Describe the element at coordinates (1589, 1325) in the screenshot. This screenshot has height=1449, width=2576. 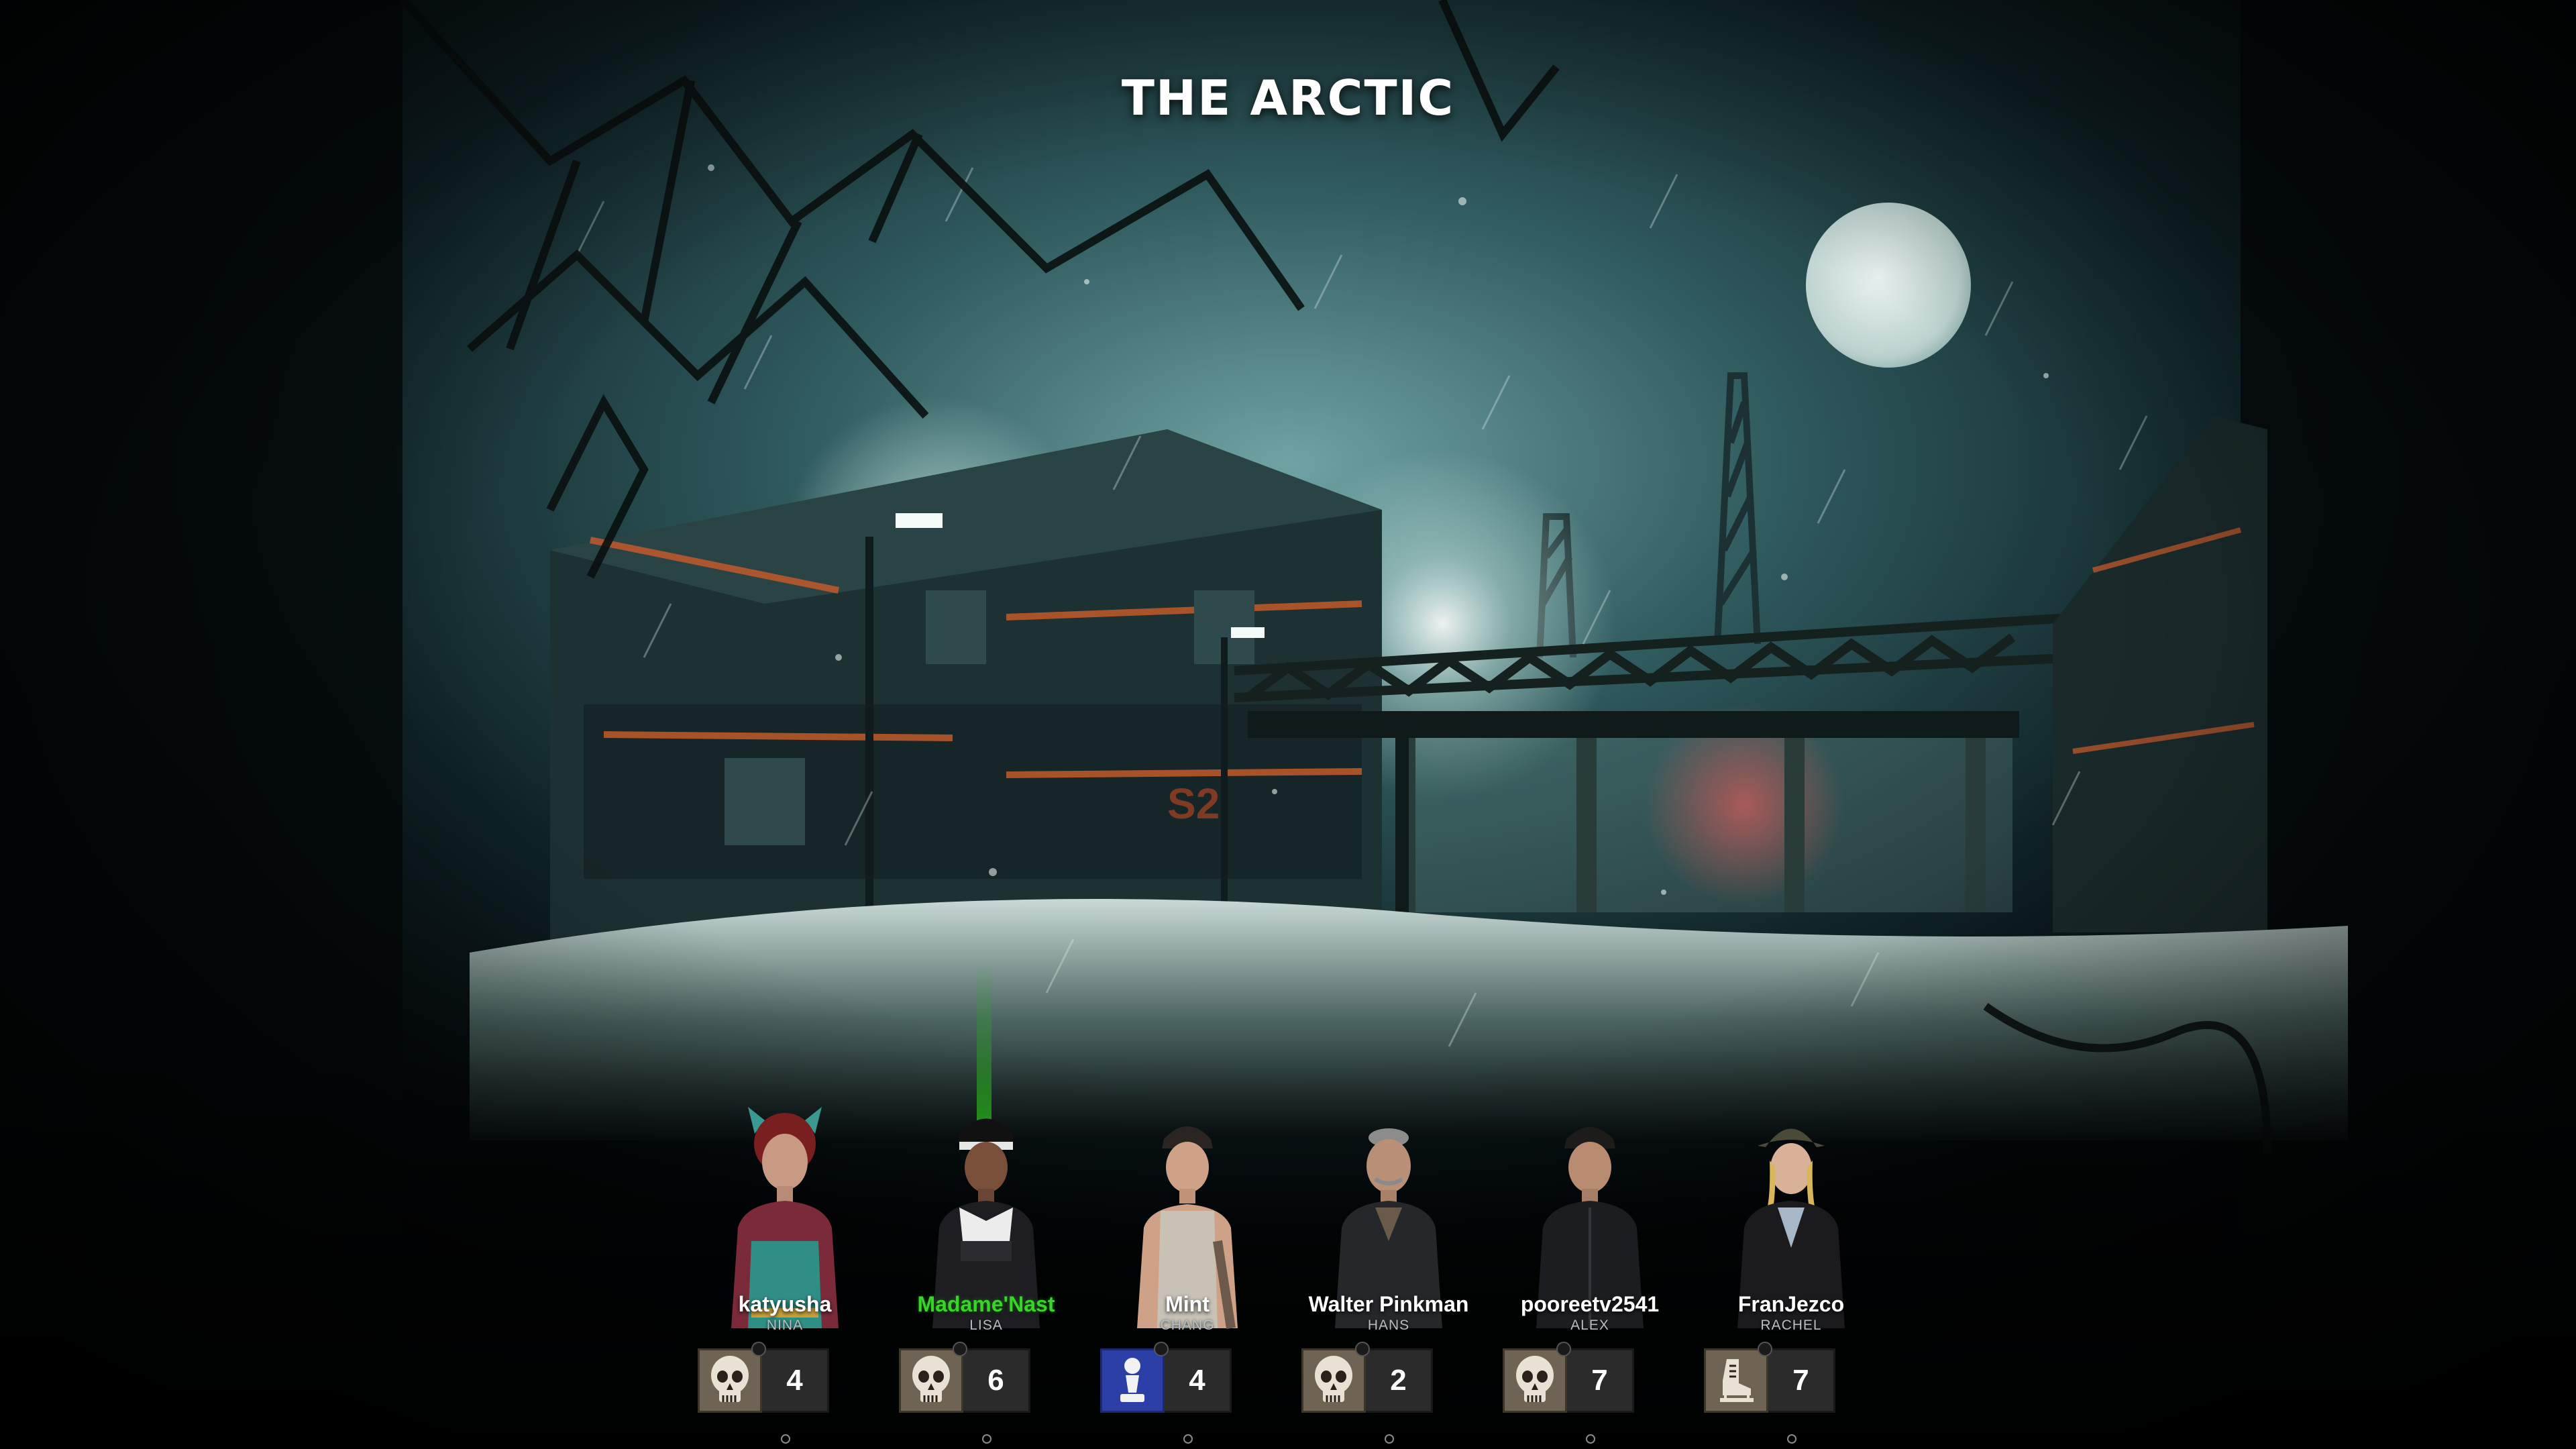
I see `character-name: ALEX` at that location.